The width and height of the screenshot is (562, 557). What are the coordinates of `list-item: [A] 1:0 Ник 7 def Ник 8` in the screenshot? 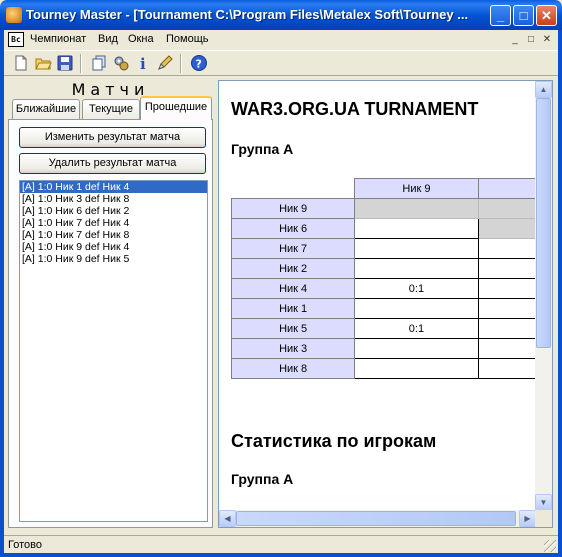 It's located at (113, 235).